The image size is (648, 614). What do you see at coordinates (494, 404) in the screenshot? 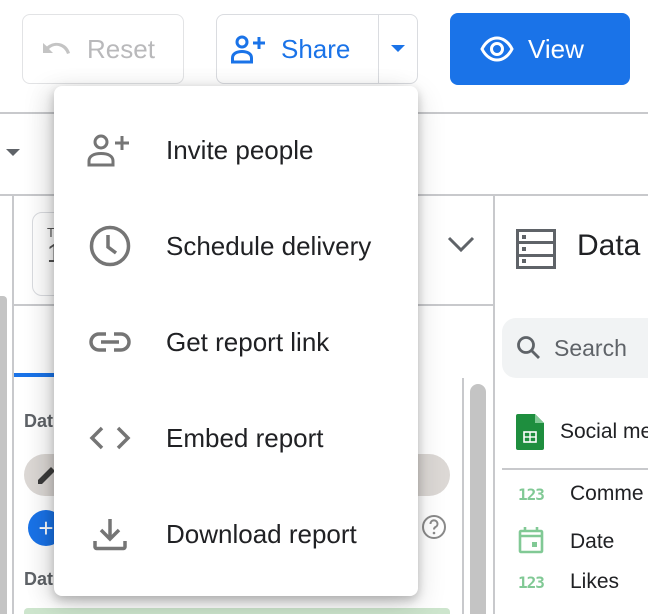
I see `data-panel-border` at bounding box center [494, 404].